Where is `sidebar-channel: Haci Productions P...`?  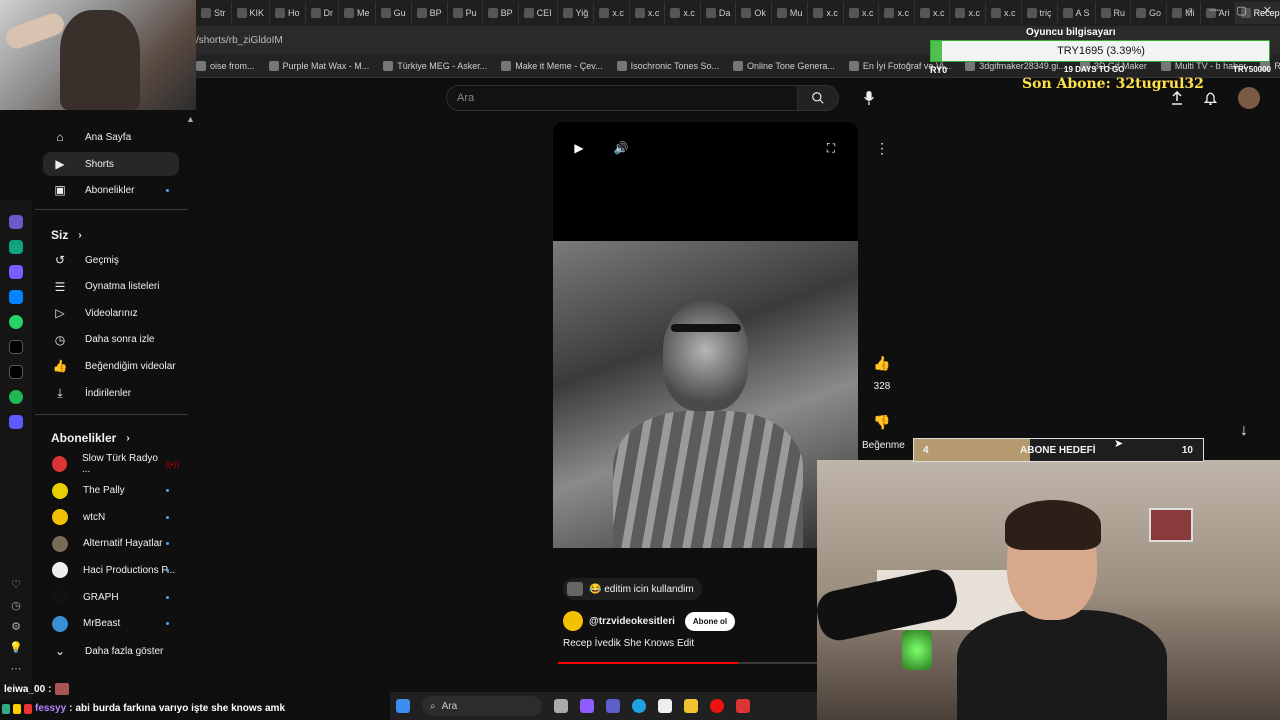 sidebar-channel: Haci Productions P... is located at coordinates (111, 570).